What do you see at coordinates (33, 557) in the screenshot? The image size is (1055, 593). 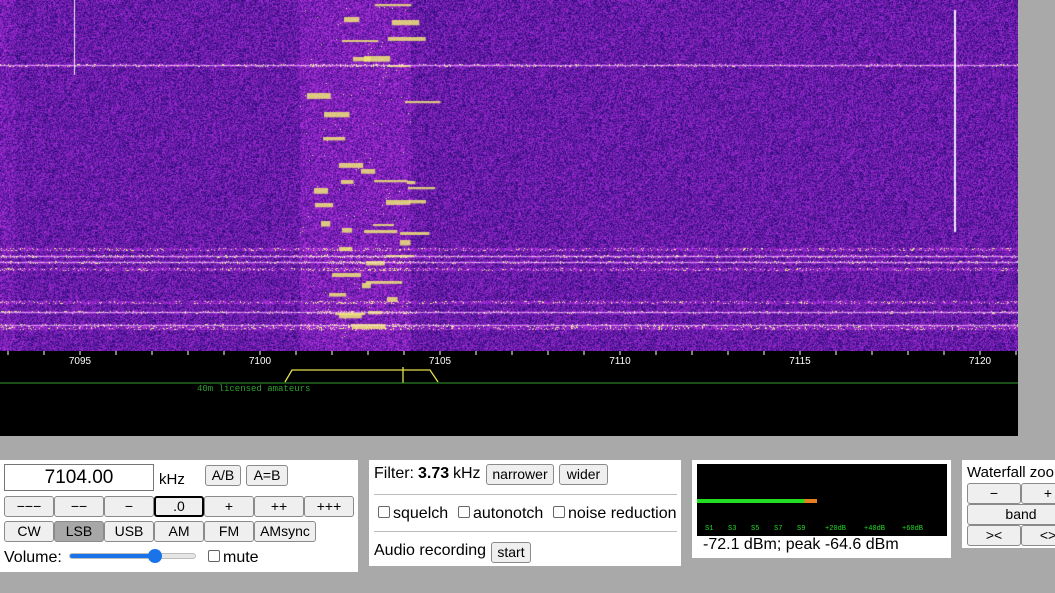 I see `volume-label: Volume:` at bounding box center [33, 557].